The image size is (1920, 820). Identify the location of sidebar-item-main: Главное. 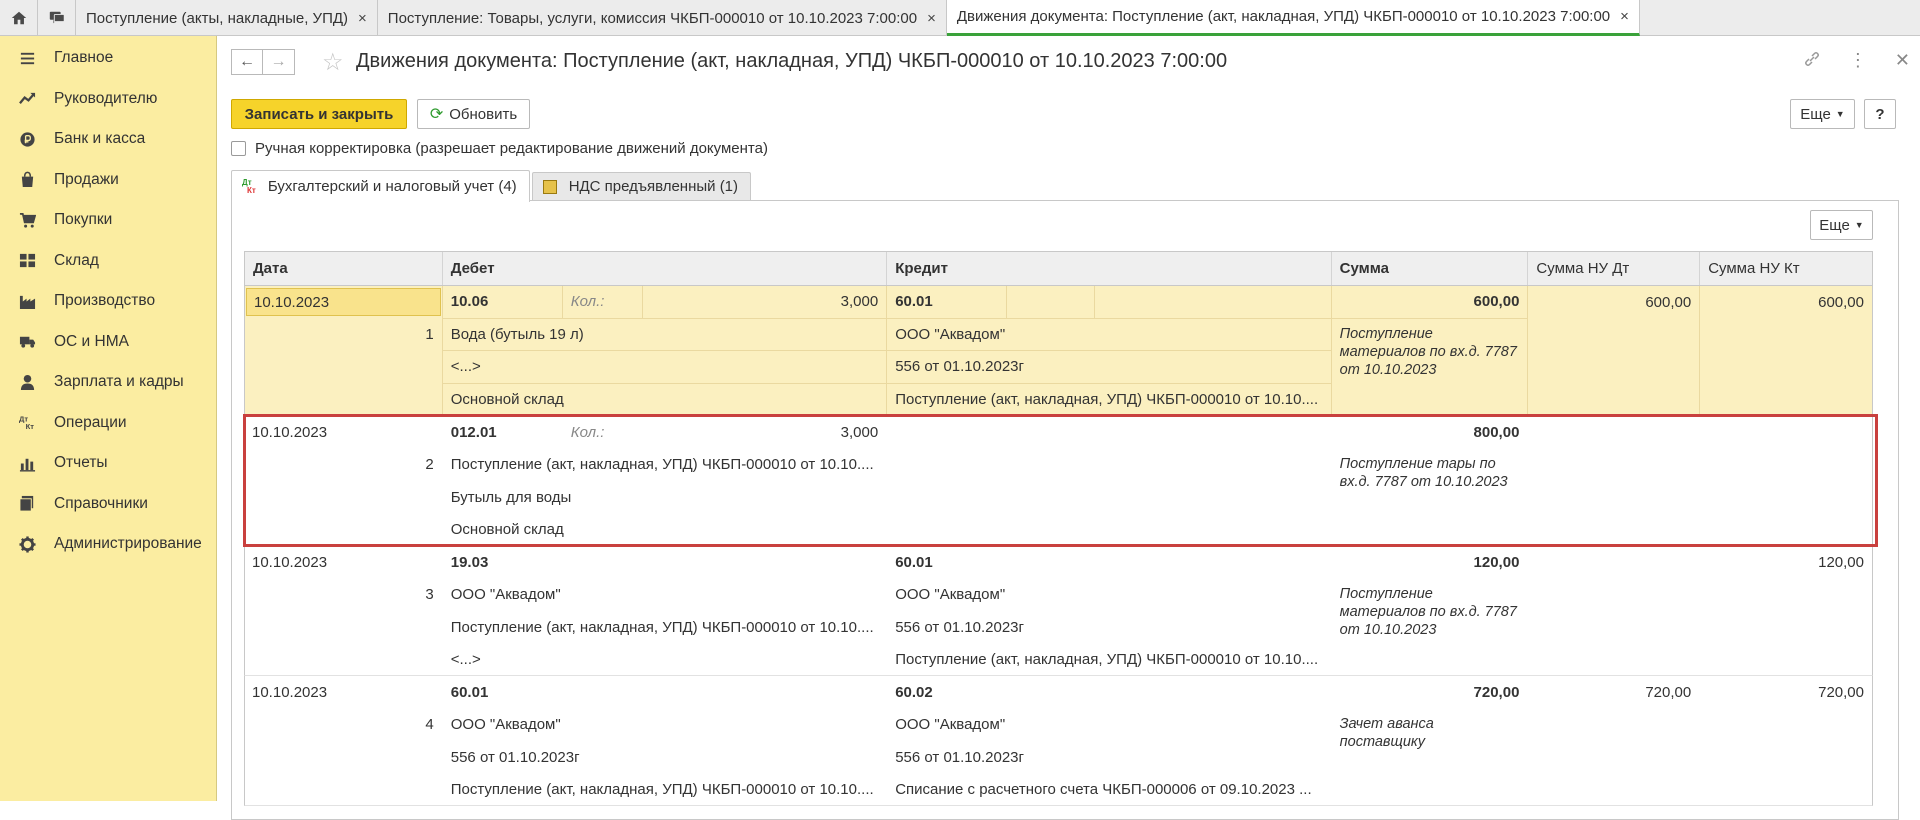
(108, 58).